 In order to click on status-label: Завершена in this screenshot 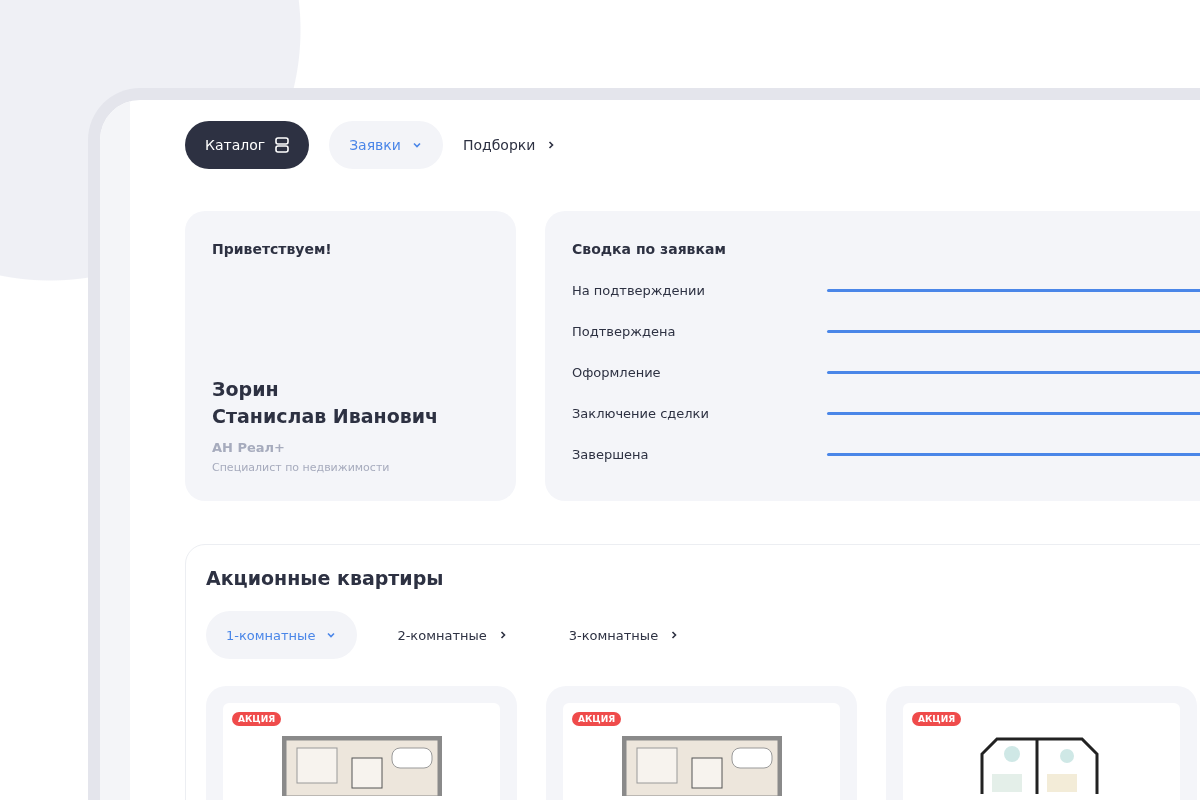, I will do `click(611, 454)`.